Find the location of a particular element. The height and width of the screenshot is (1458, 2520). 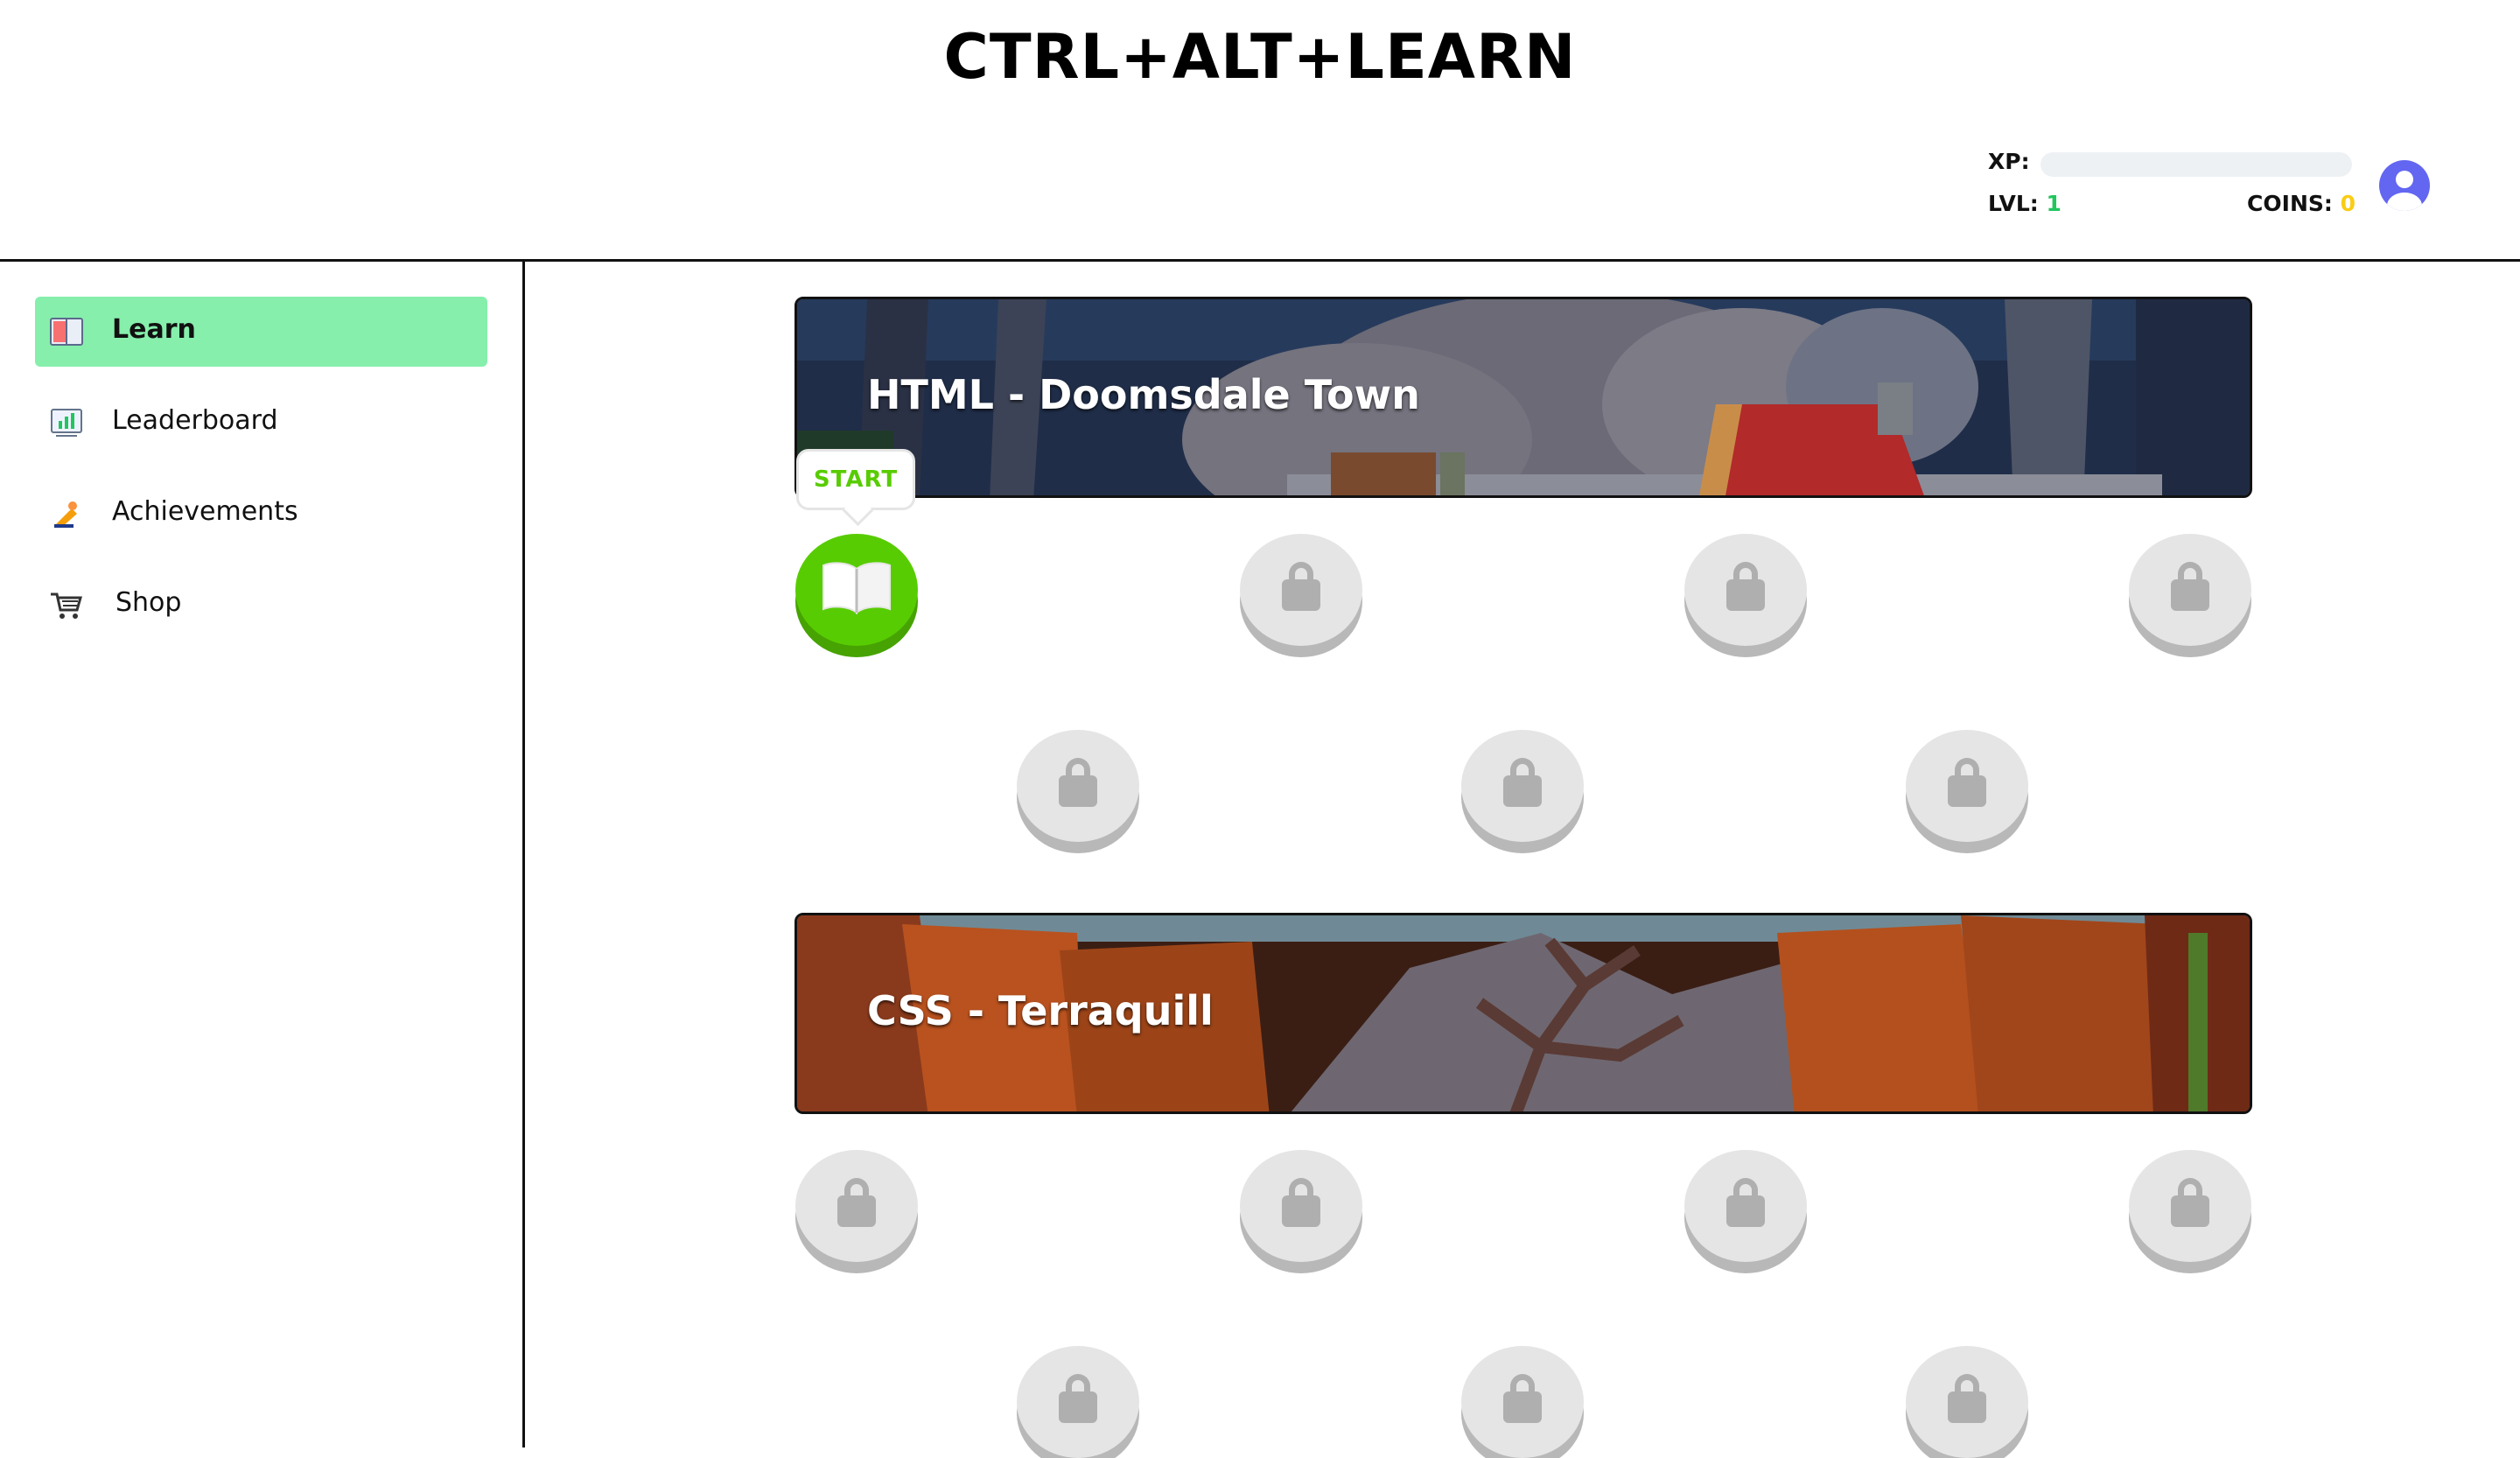

coins-display: COINS: 0 is located at coordinates (2301, 203).